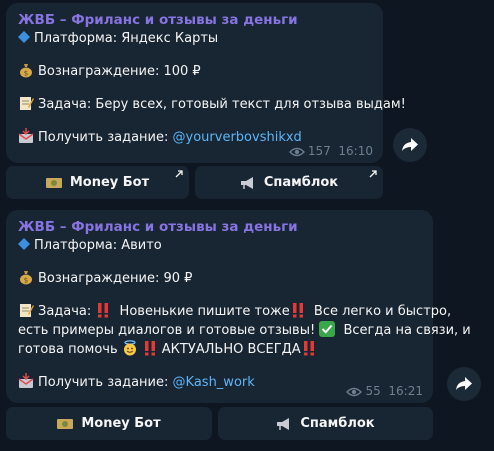  Describe the element at coordinates (214, 382) in the screenshot. I see `handle-link: @Kash_work` at that location.